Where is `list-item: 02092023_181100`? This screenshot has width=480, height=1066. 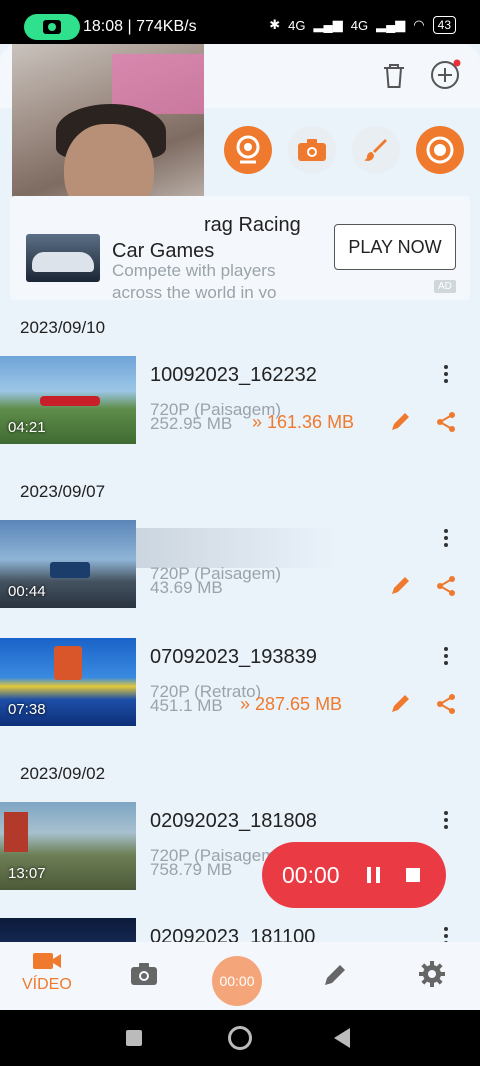
list-item: 02092023_181100 is located at coordinates (240, 930).